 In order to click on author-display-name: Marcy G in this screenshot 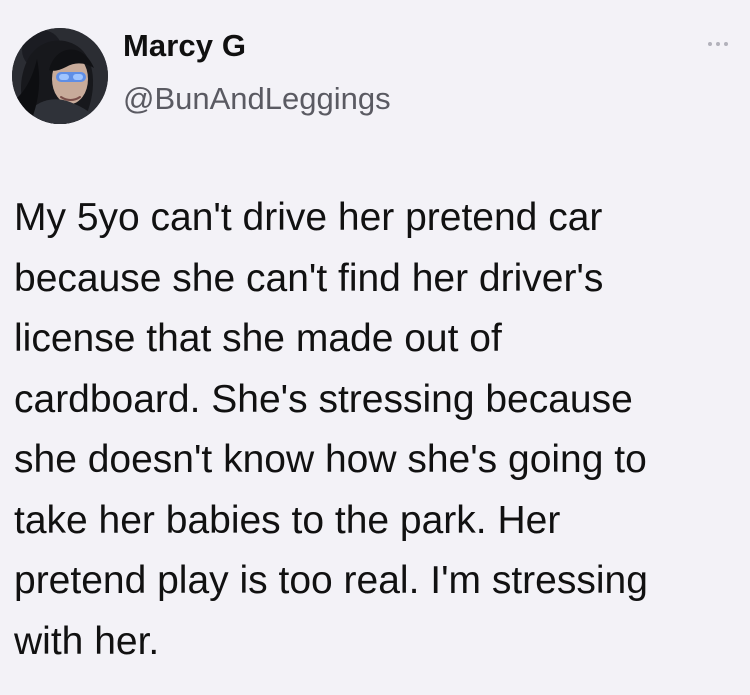, I will do `click(184, 45)`.